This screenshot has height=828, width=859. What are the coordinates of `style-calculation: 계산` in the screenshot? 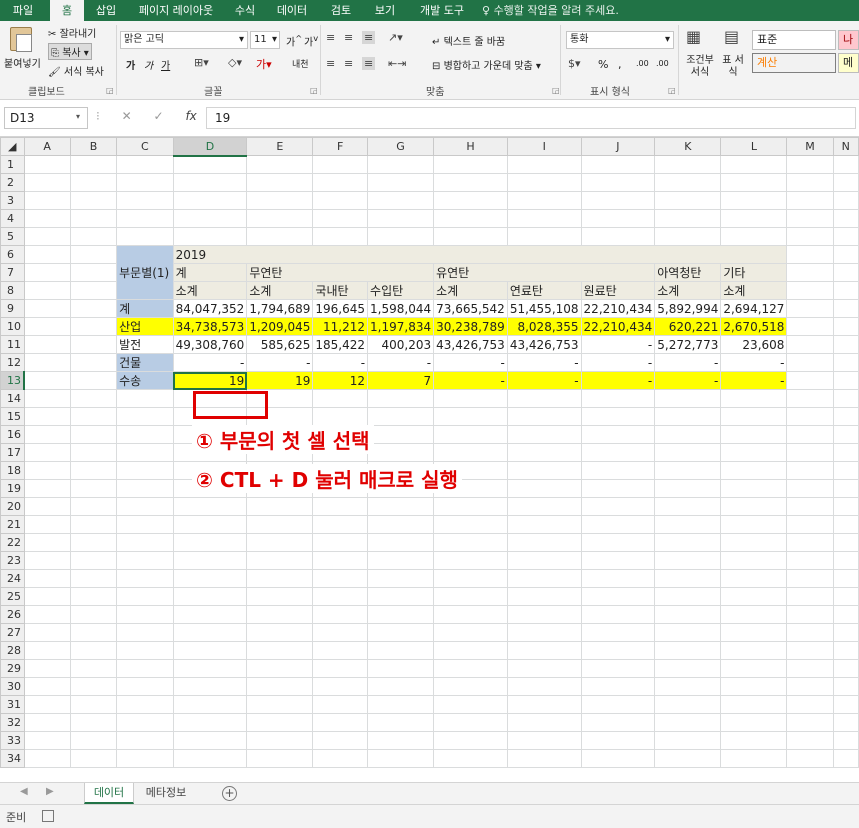 It's located at (794, 63).